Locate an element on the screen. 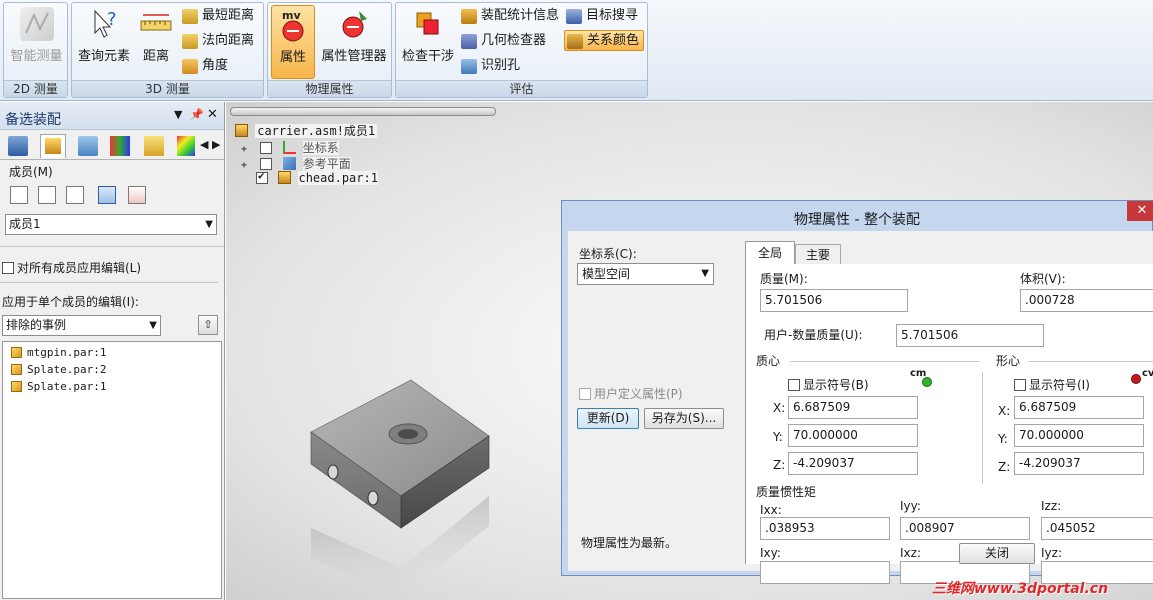  coord-system-select: 模型空间 ▼ is located at coordinates (645, 274).